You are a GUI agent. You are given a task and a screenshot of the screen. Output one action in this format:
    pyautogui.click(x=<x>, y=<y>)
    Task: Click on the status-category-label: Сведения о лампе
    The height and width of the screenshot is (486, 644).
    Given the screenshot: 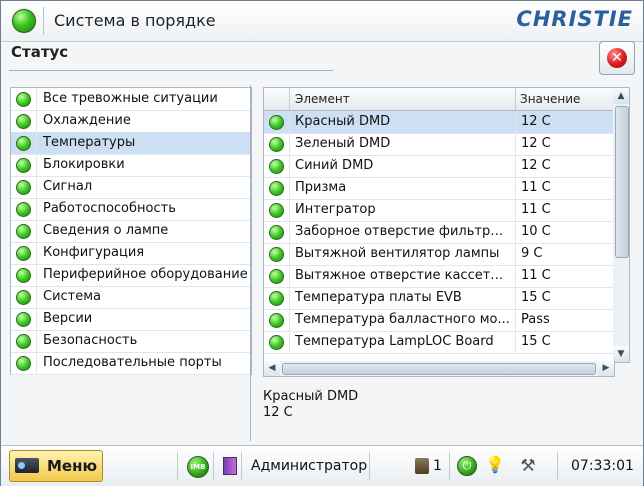 What is the action you would take?
    pyautogui.click(x=106, y=230)
    